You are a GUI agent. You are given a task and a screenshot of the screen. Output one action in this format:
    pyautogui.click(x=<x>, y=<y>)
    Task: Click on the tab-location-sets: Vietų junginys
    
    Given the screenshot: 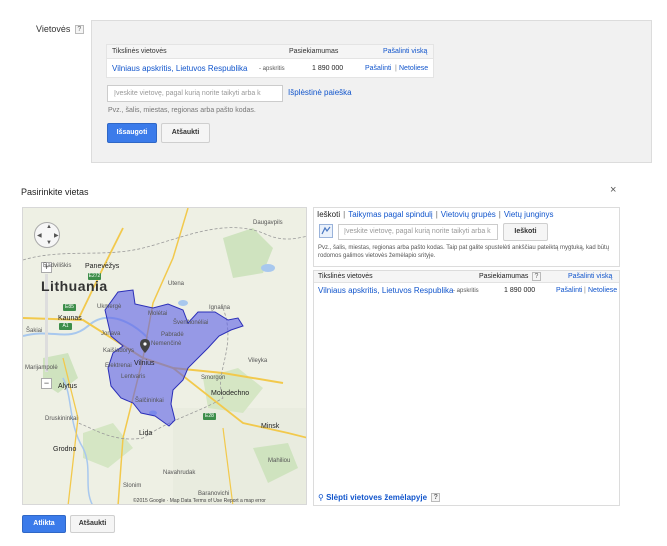 What is the action you would take?
    pyautogui.click(x=529, y=214)
    